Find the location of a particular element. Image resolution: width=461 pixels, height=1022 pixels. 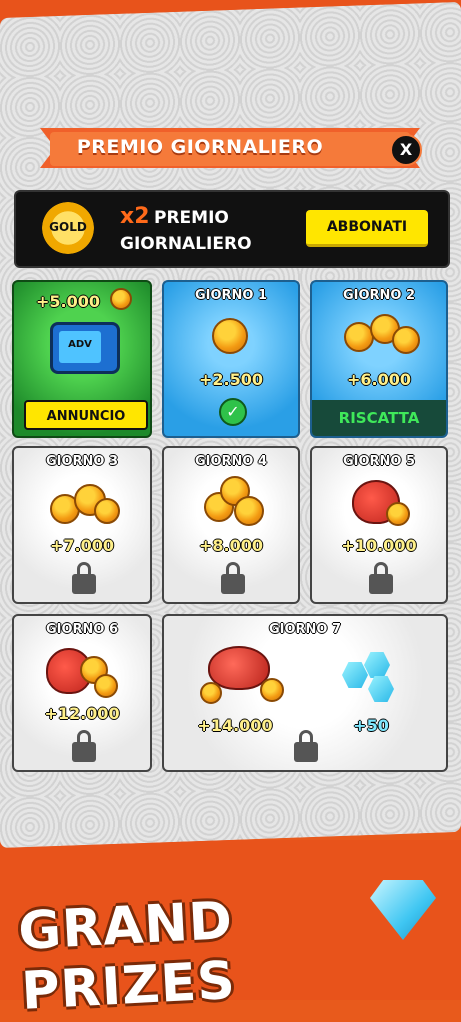

ad-reward-card: +5.000 ADV ANNUNCIO is located at coordinates (82, 359).